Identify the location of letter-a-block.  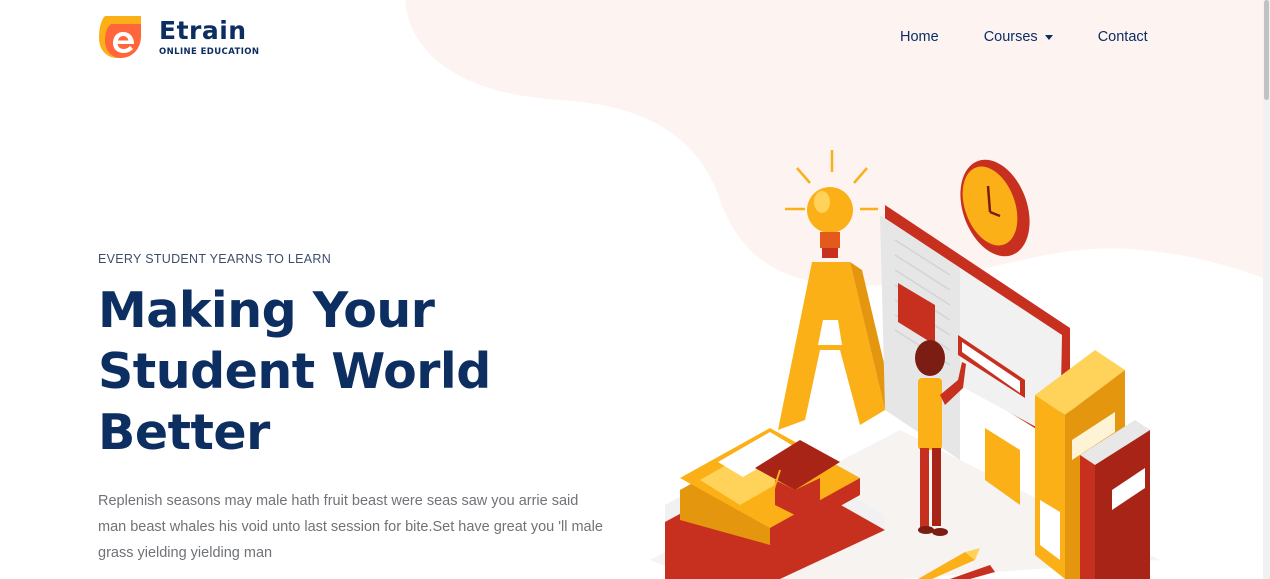
(837, 346).